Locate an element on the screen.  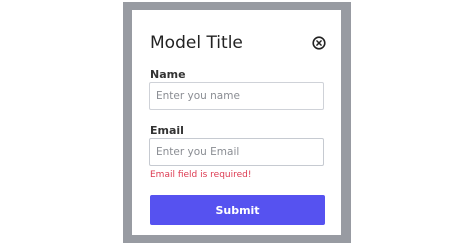
name-label: Name is located at coordinates (168, 74).